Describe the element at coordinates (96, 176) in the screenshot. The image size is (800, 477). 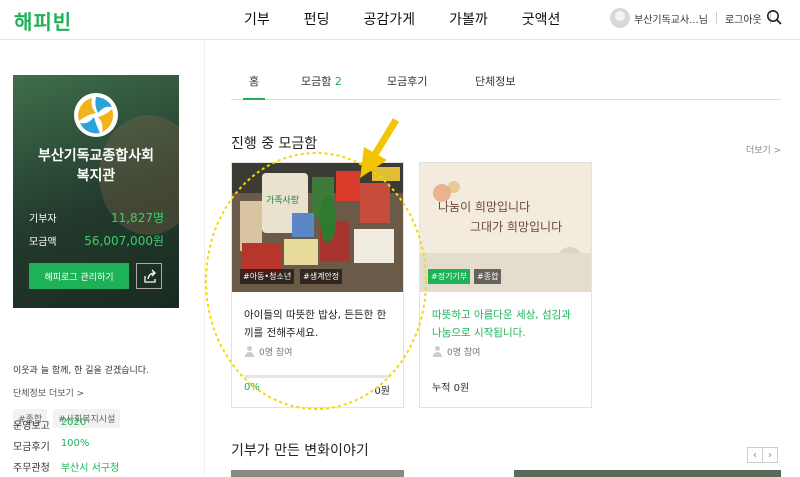
I see `org-name-line2: 복지관` at that location.